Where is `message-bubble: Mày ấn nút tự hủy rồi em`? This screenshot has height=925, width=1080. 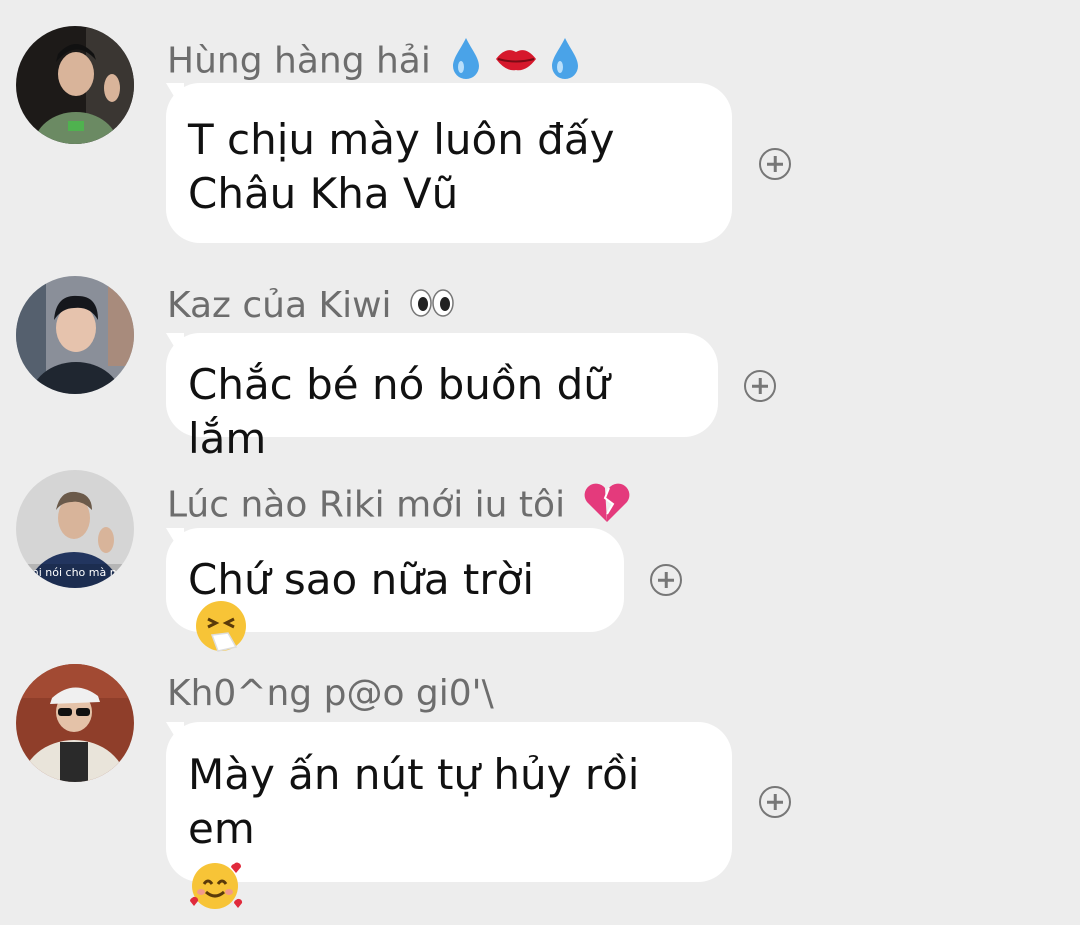 message-bubble: Mày ấn nút tự hủy rồi em is located at coordinates (449, 815).